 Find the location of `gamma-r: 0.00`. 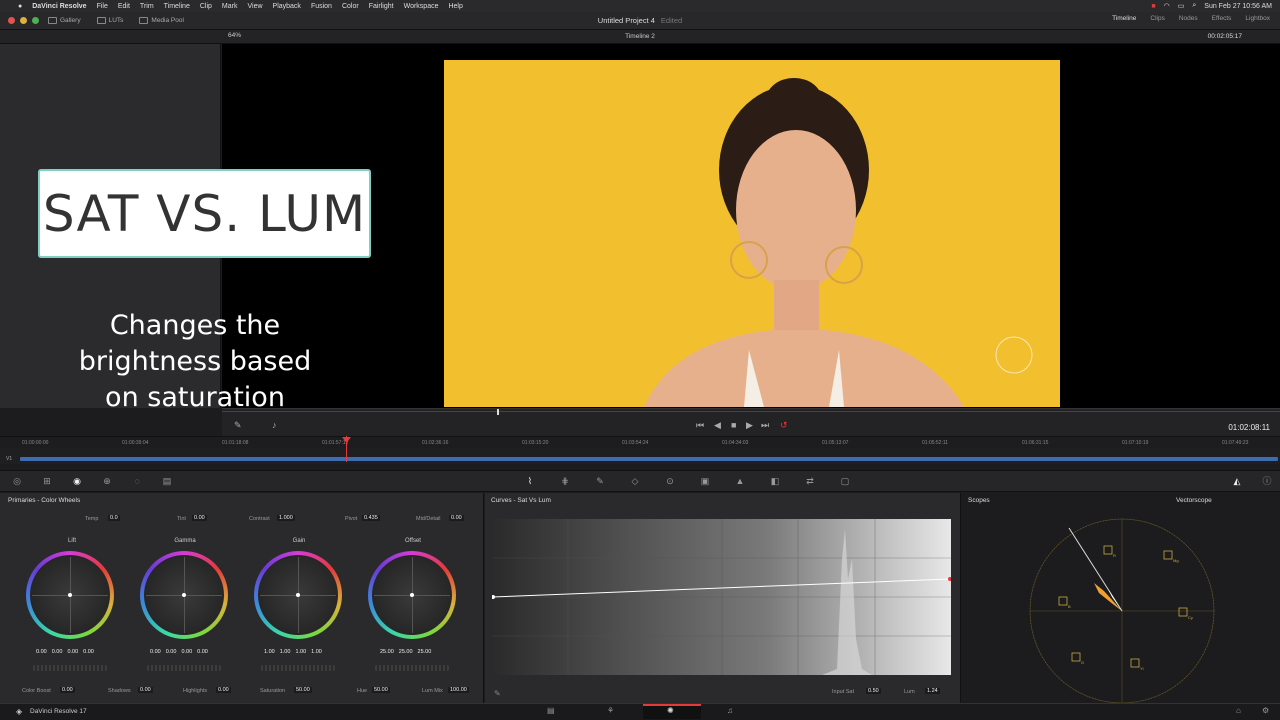

gamma-r: 0.00 is located at coordinates (171, 652).